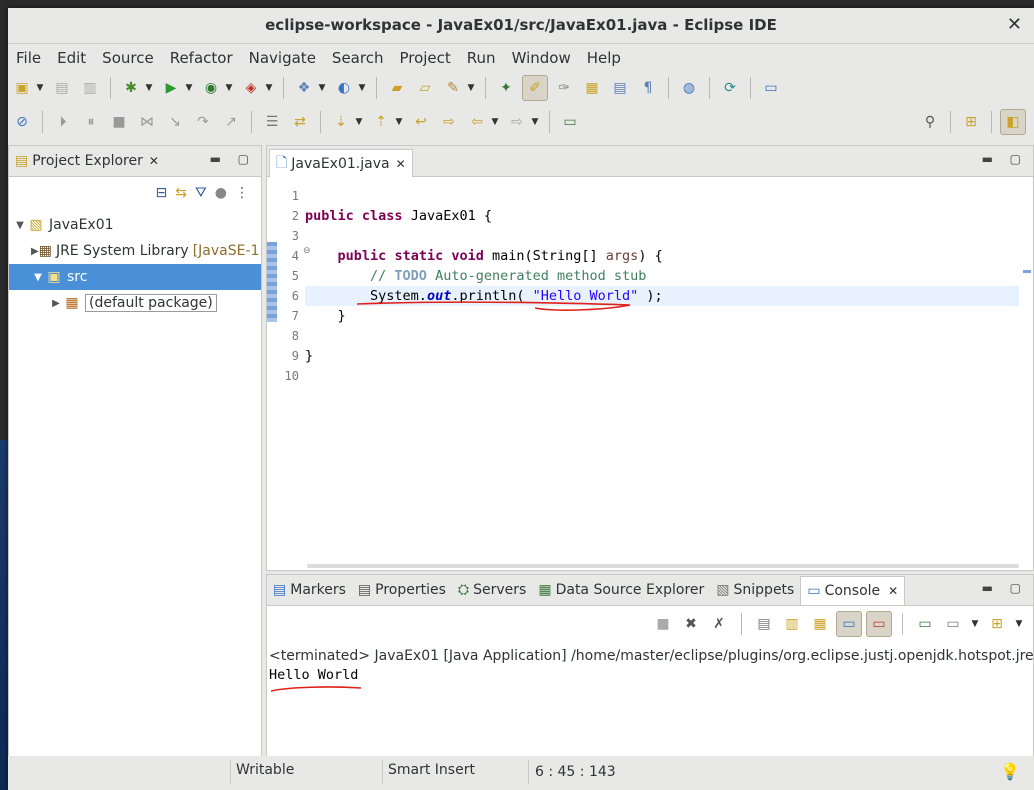 The image size is (1034, 790). Describe the element at coordinates (251, 88) in the screenshot. I see `external-tools-icon: ◈` at that location.